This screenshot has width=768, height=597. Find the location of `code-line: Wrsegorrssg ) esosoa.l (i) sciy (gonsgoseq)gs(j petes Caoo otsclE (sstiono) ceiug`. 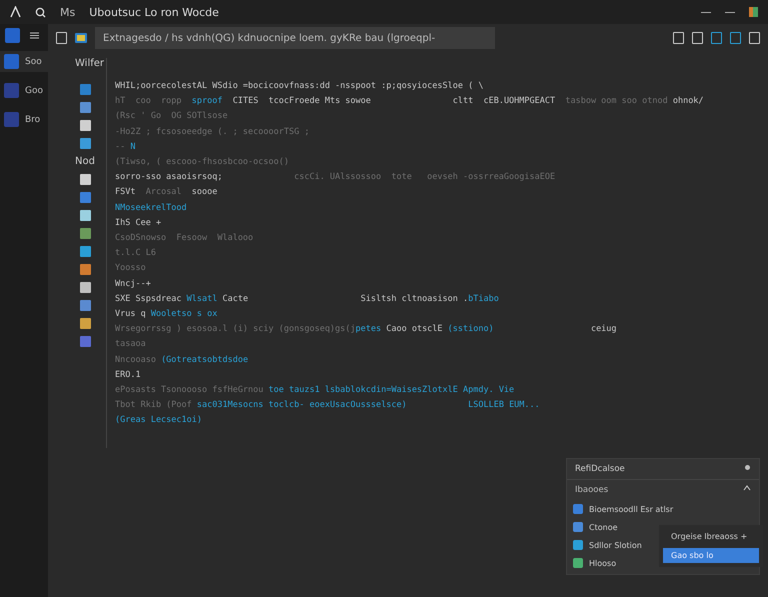

code-line: Wrsegorrssg ) esosoa.l (i) sciy (gonsgoseq)gs(j petes Caoo otsclE (sstiono) ceiug is located at coordinates (366, 329).